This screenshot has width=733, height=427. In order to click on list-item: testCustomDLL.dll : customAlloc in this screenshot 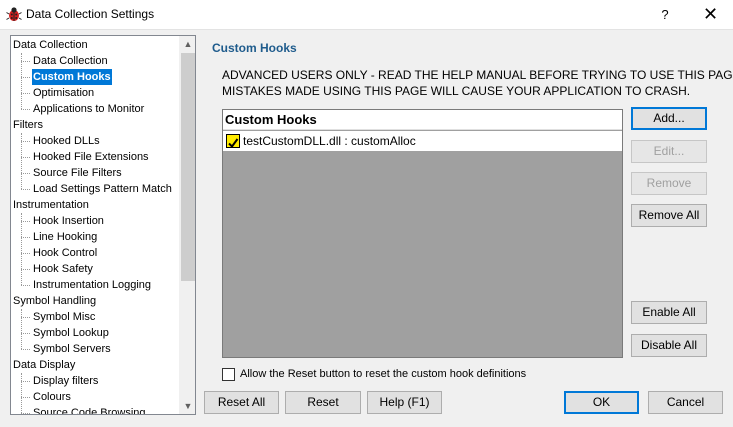, I will do `click(422, 141)`.